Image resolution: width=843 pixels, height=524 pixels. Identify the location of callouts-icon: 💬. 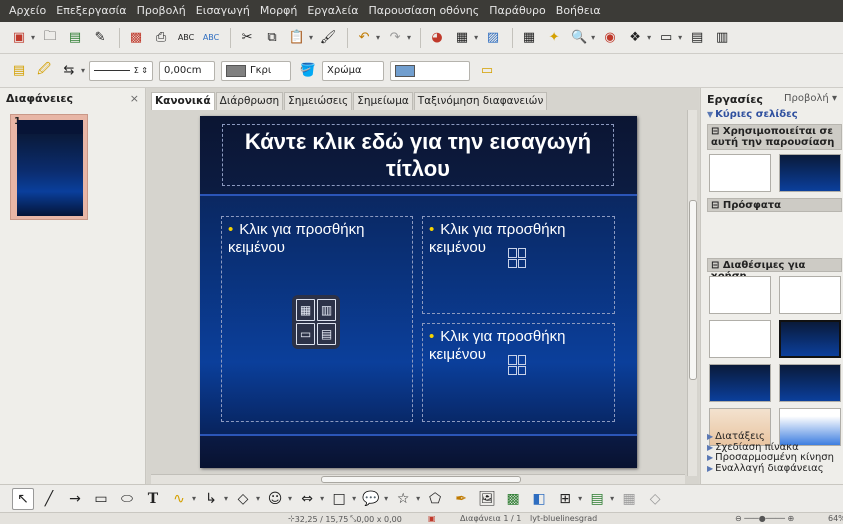
(371, 499).